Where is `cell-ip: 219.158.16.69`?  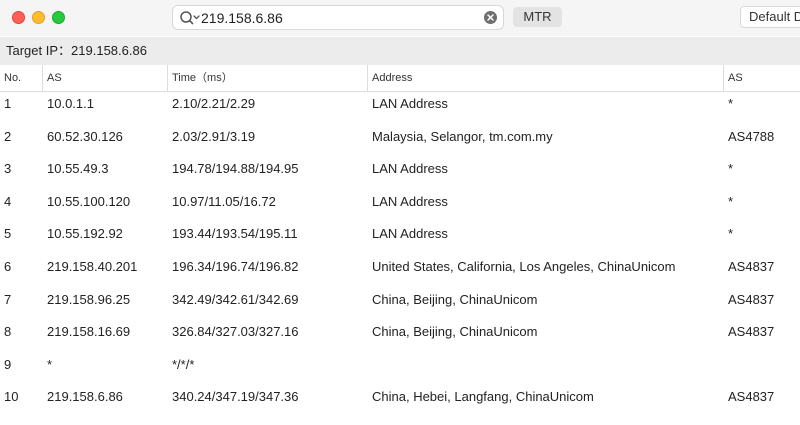 cell-ip: 219.158.16.69 is located at coordinates (89, 332).